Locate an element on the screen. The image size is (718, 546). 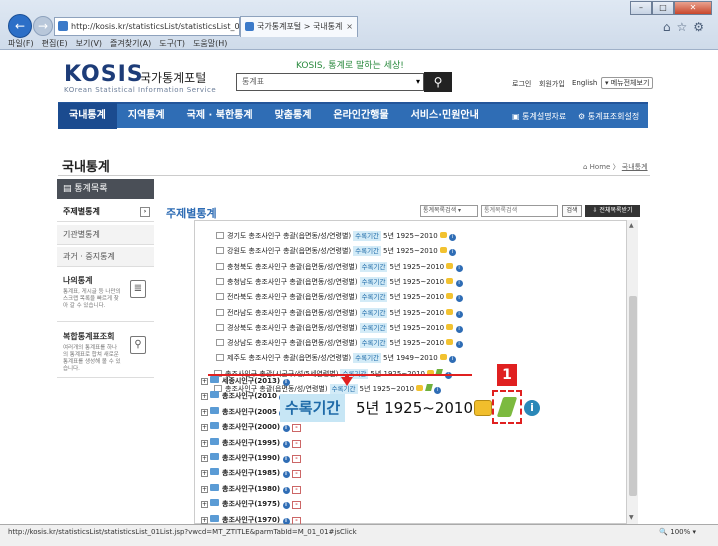
row-label: 충청북도 총조사인구 총괄(읍면동/성/연령별) is located at coordinates (292, 267).